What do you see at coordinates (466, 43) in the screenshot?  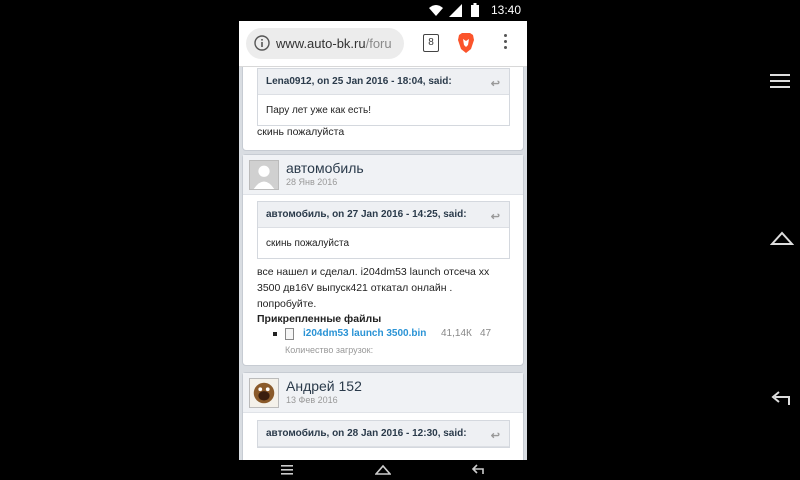 I see `brave-lion-icon` at bounding box center [466, 43].